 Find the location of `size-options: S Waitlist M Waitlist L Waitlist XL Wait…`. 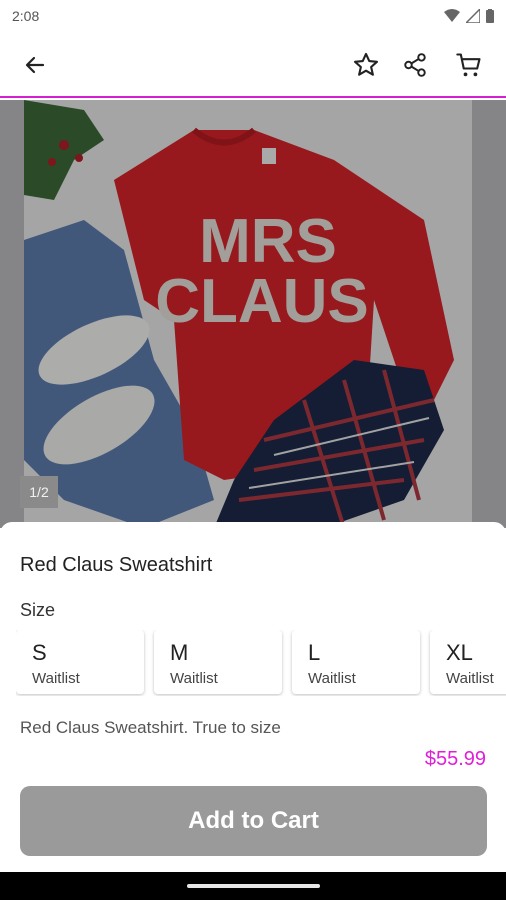

size-options: S Waitlist M Waitlist L Waitlist XL Wait… is located at coordinates (261, 663).